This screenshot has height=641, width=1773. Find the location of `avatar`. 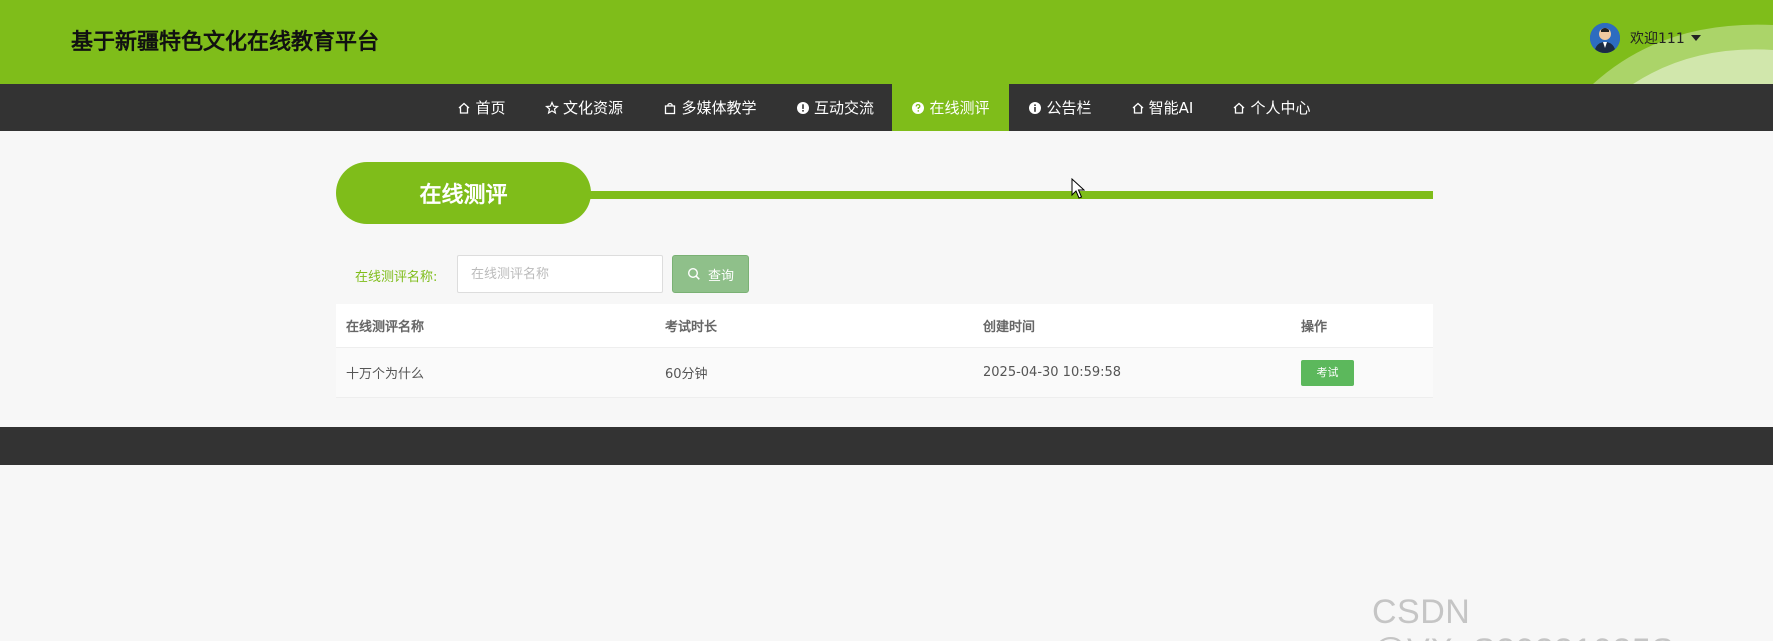

avatar is located at coordinates (1605, 38).